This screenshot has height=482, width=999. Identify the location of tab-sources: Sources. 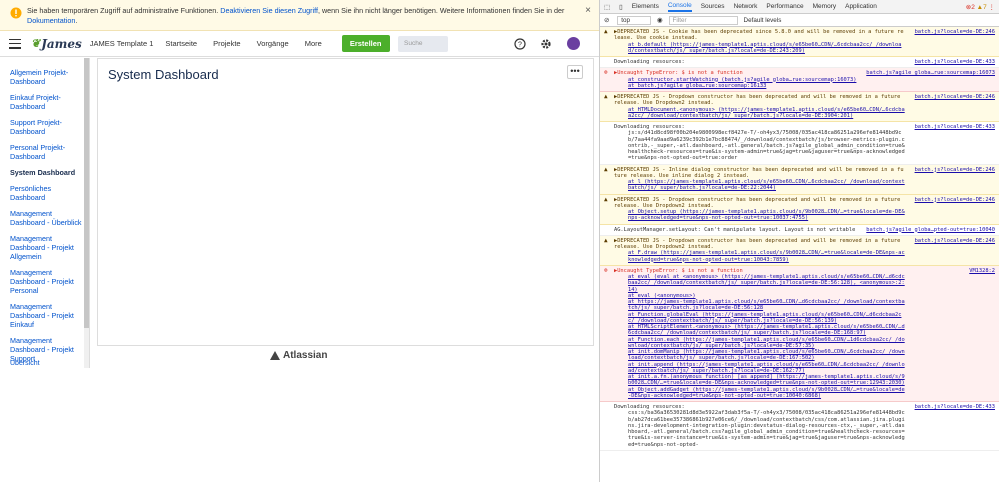
(713, 6).